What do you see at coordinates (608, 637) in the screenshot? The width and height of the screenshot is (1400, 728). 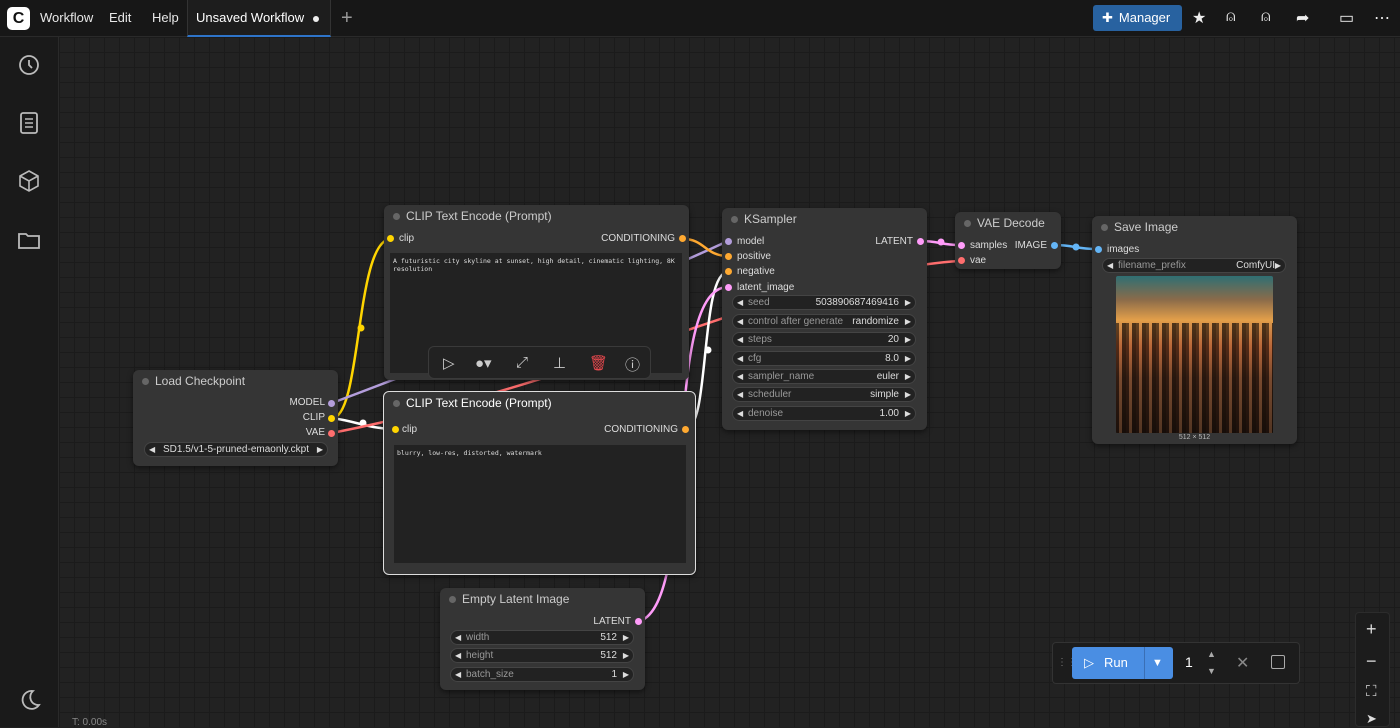 I see `widget-value: 512` at bounding box center [608, 637].